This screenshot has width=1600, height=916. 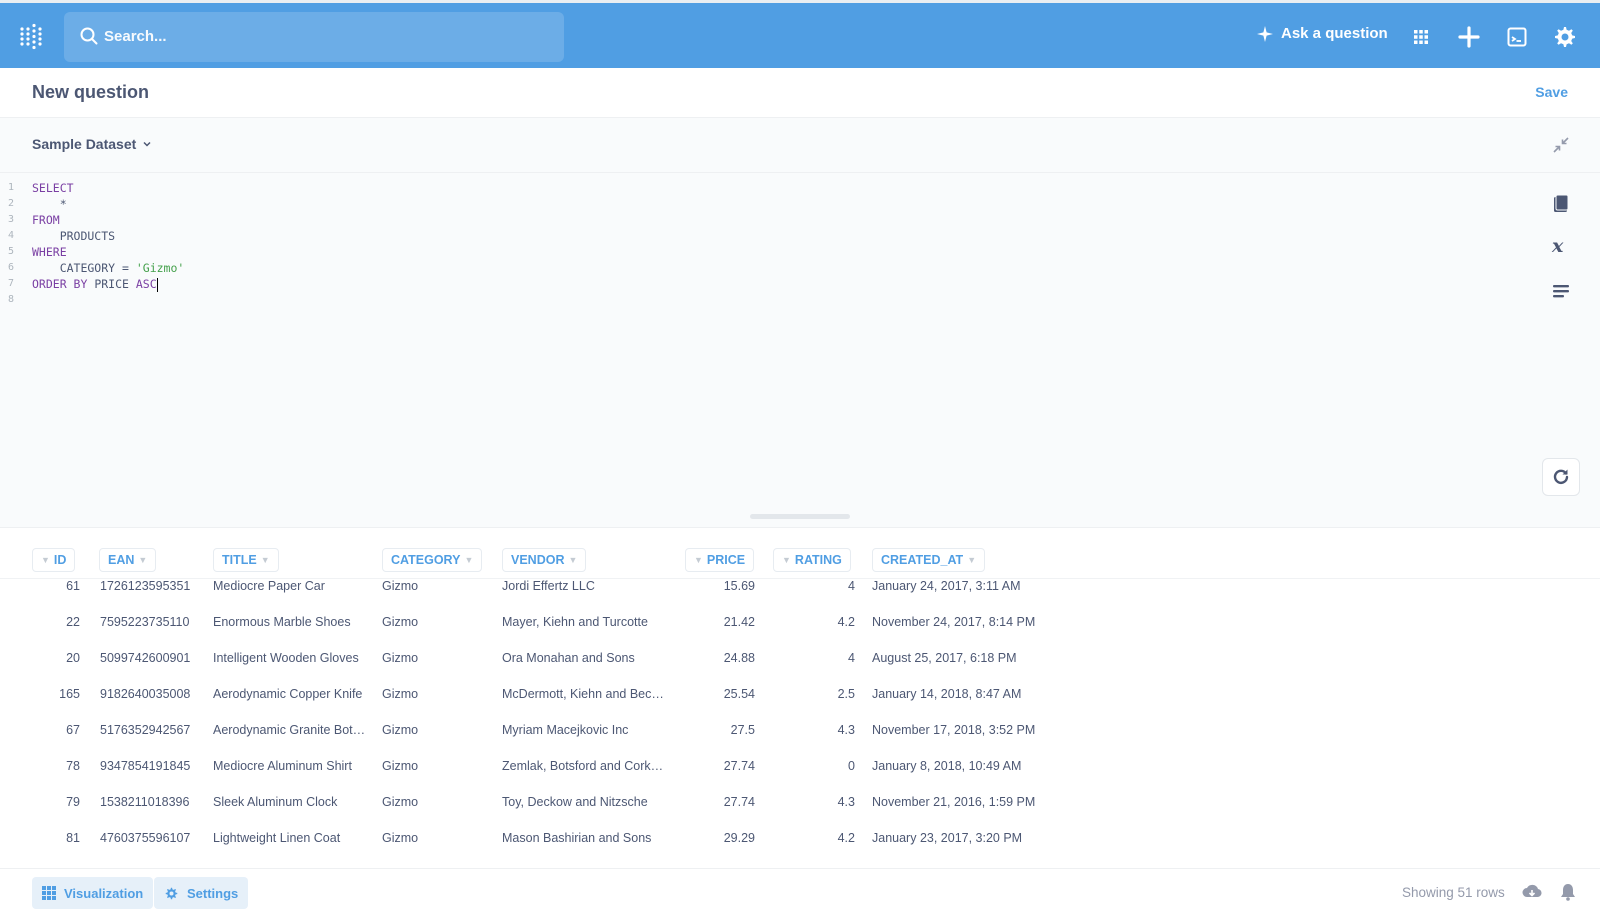 I want to click on settings-label: Settings, so click(x=213, y=893).